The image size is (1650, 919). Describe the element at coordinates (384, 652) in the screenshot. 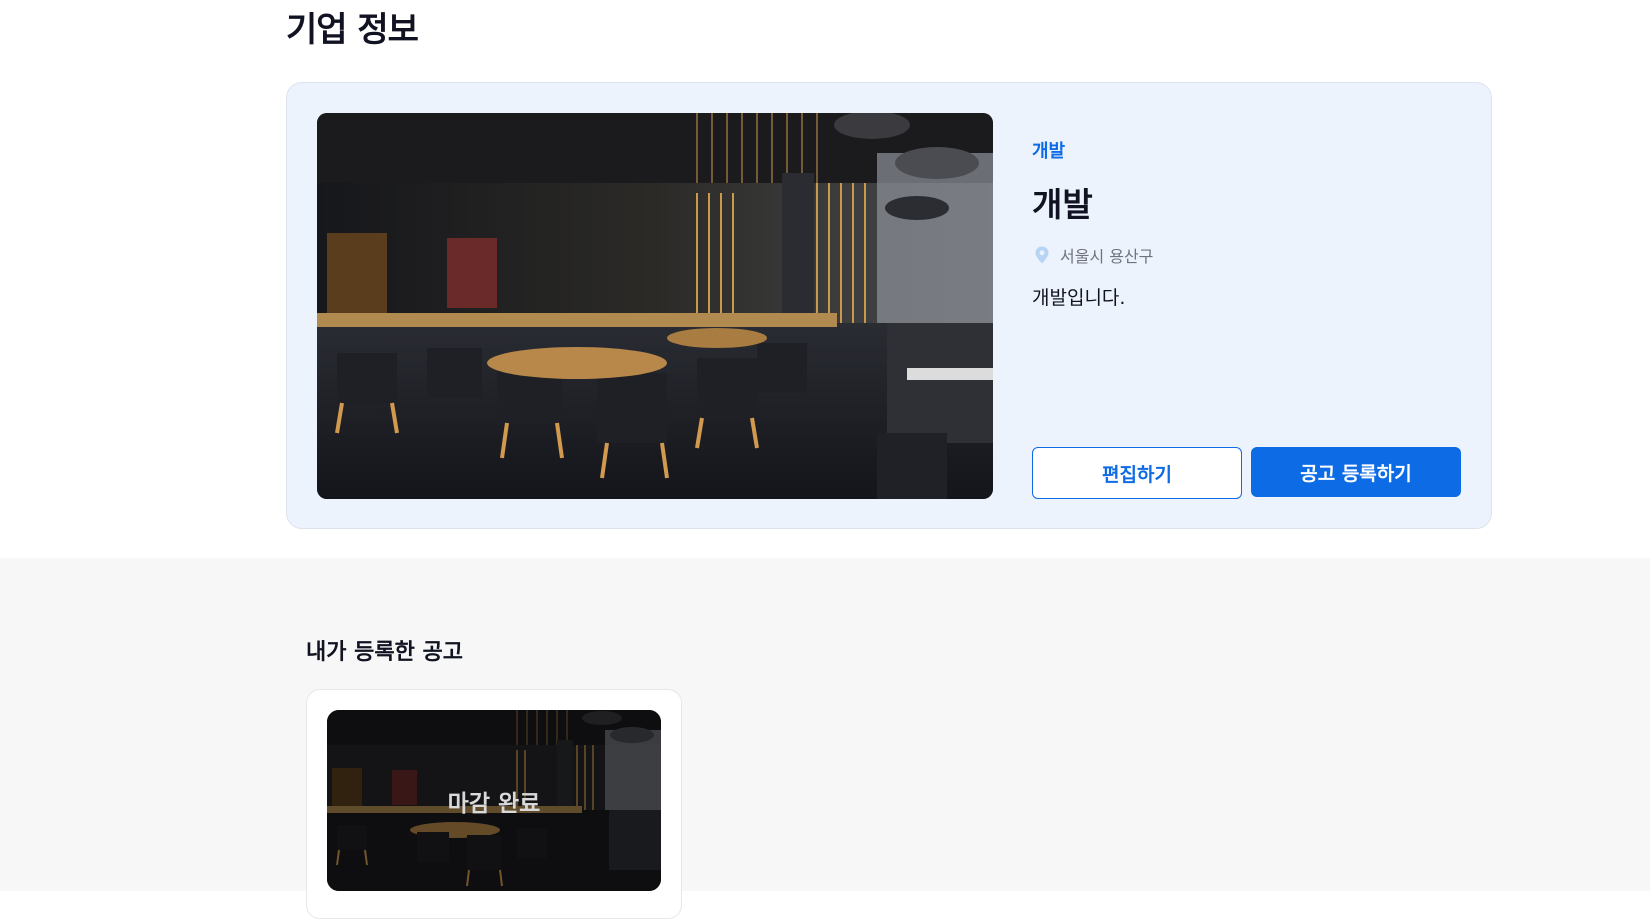

I see `section-title: 내가 등록한 공고` at that location.